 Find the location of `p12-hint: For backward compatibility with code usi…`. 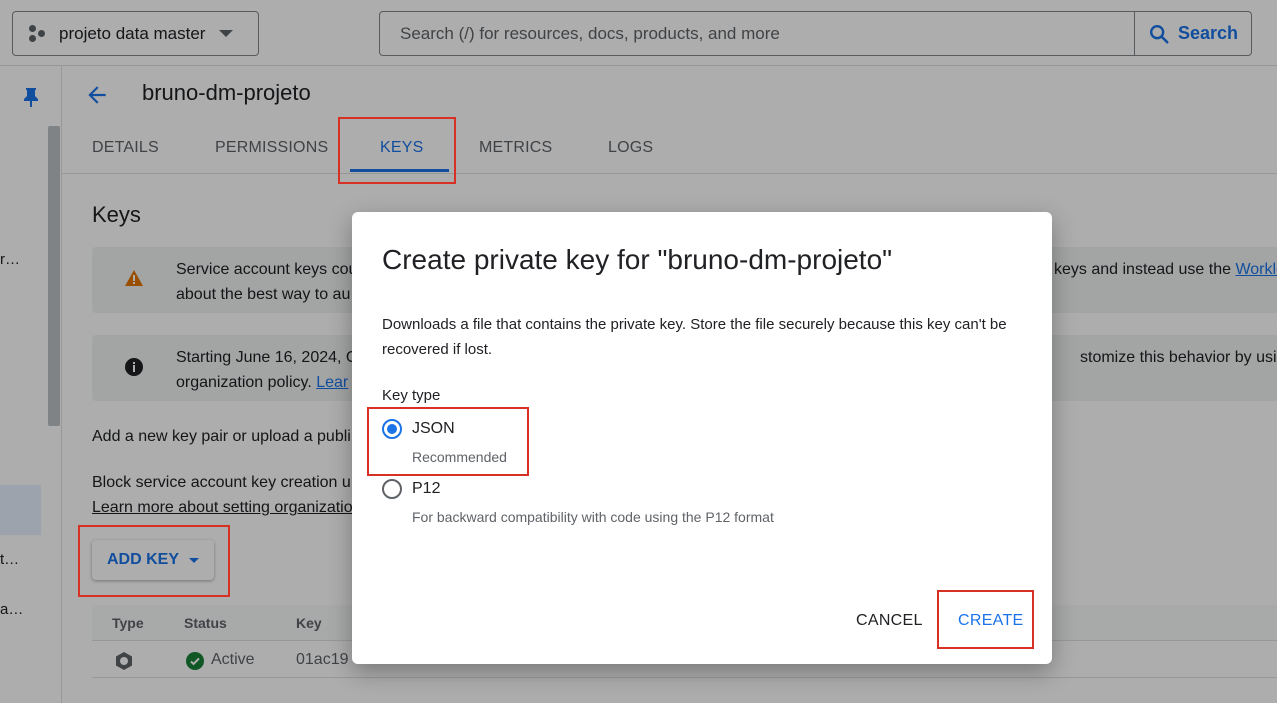

p12-hint: For backward compatibility with code usi… is located at coordinates (593, 517).